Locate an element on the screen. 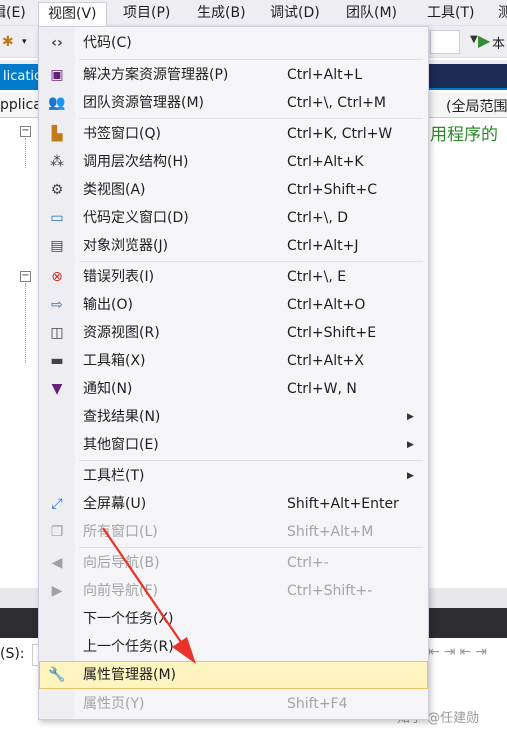 This screenshot has height=738, width=507. solution-explorer-icon: ▣ is located at coordinates (57, 75).